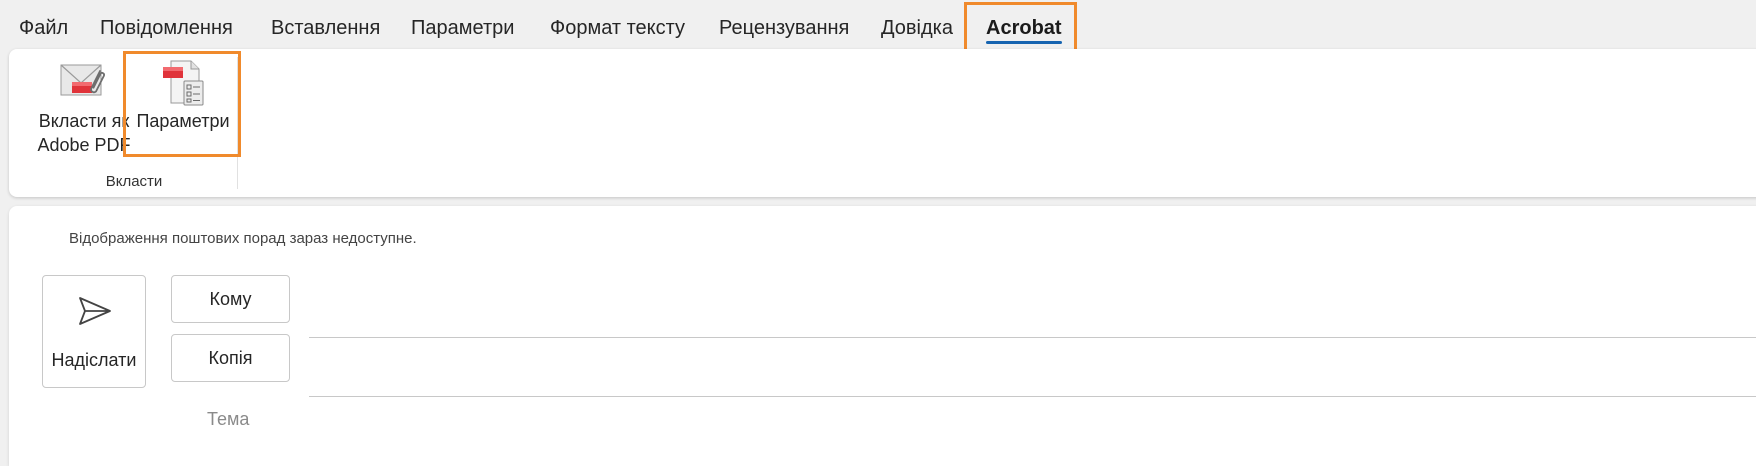  I want to click on tab-review-label: Рецензування, so click(784, 28).